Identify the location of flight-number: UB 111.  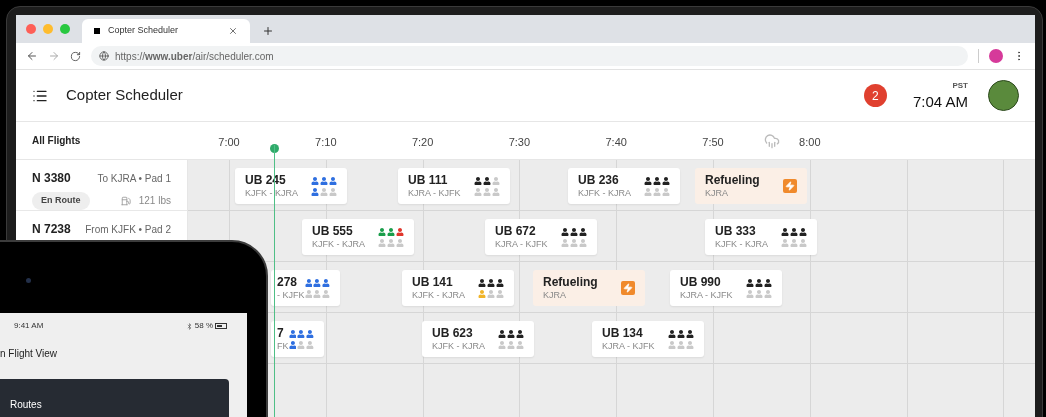
(428, 180).